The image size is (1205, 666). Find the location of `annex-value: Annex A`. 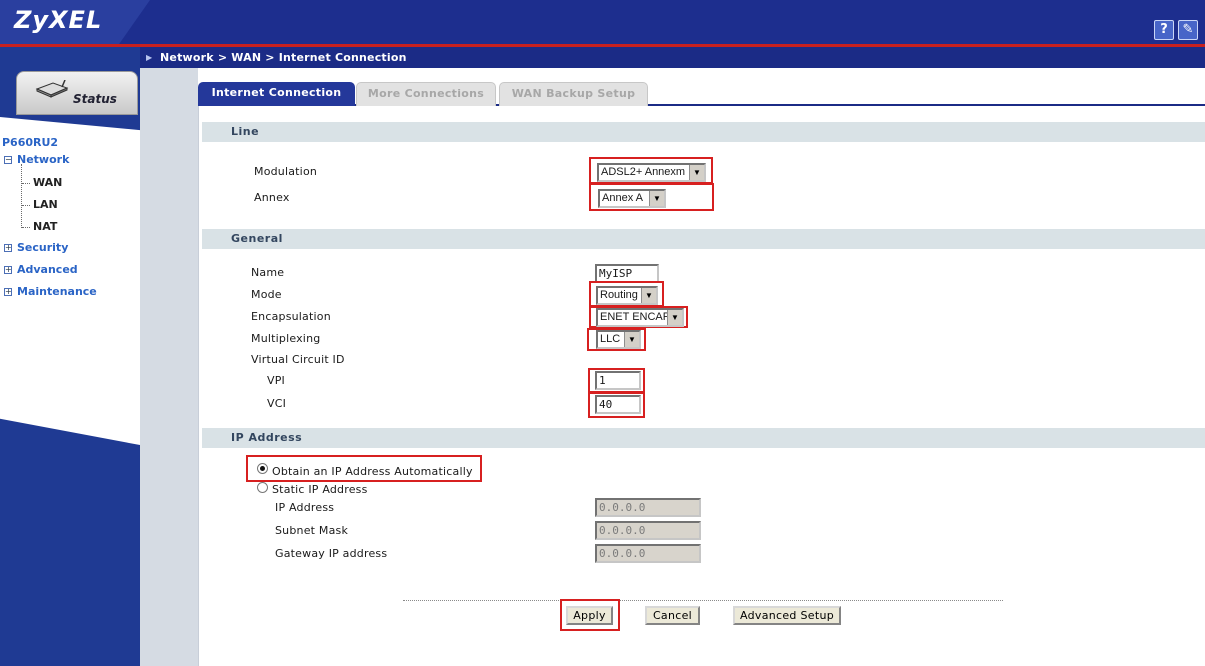

annex-value: Annex A is located at coordinates (622, 198).